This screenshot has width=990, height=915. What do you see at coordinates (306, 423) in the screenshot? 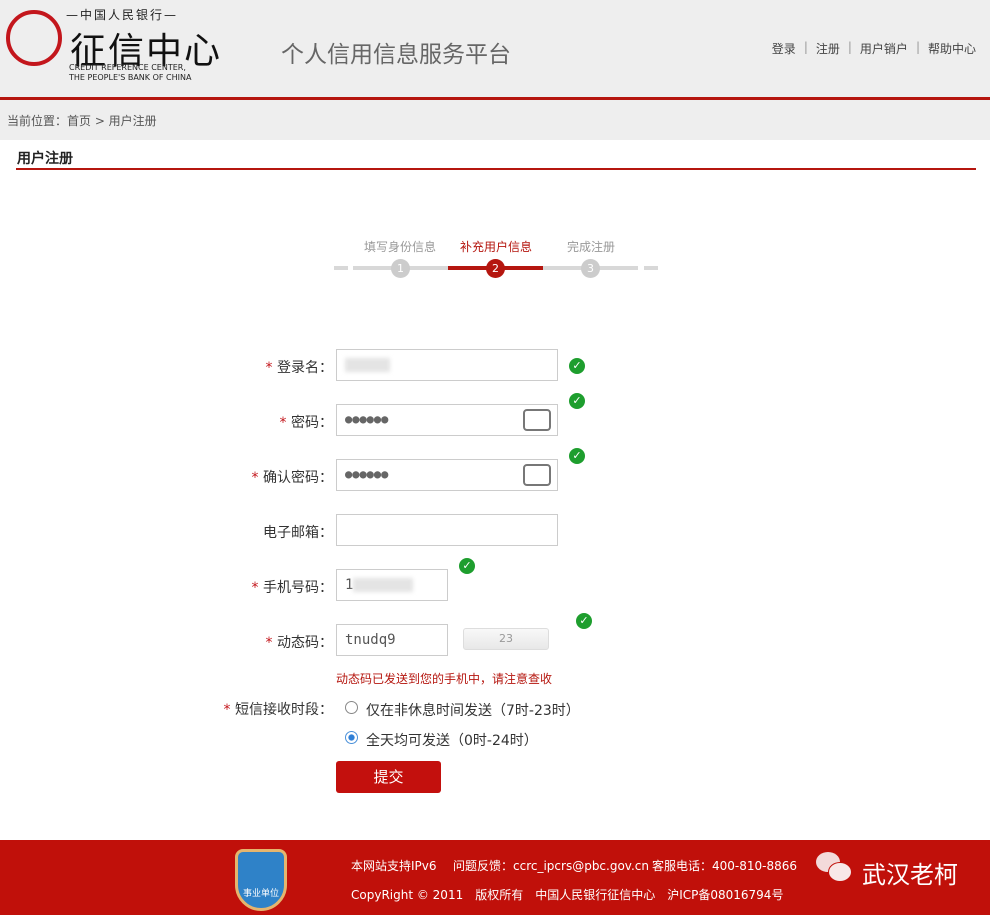
I see `password-label: * 密码：` at bounding box center [306, 423].